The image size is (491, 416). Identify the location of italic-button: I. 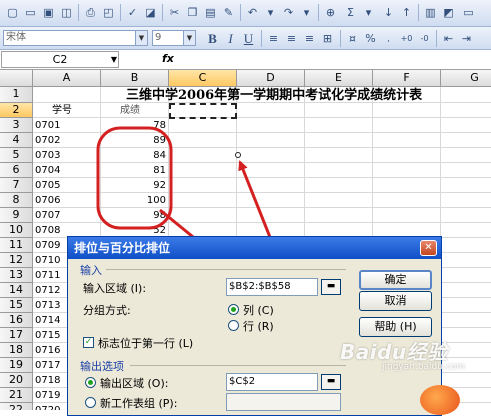
(230, 38).